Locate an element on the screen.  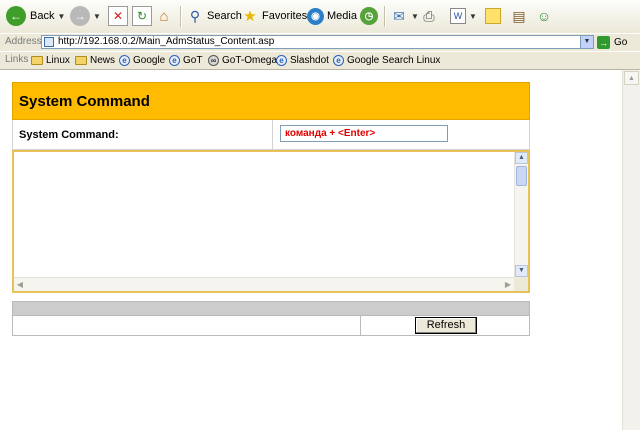
footer-divider-bar is located at coordinates (271, 308).